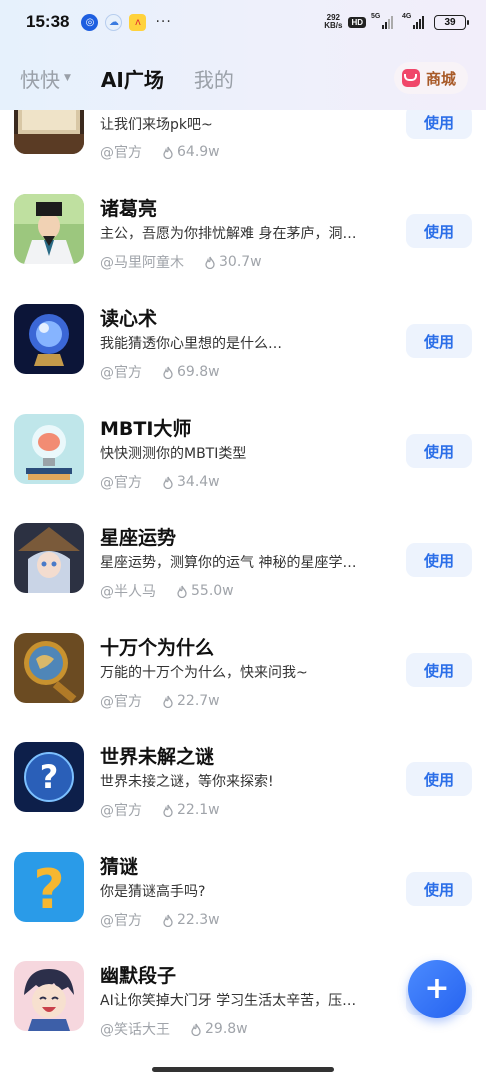 The height and width of the screenshot is (1080, 486). I want to click on item-heat-value: 22.3w, so click(198, 920).